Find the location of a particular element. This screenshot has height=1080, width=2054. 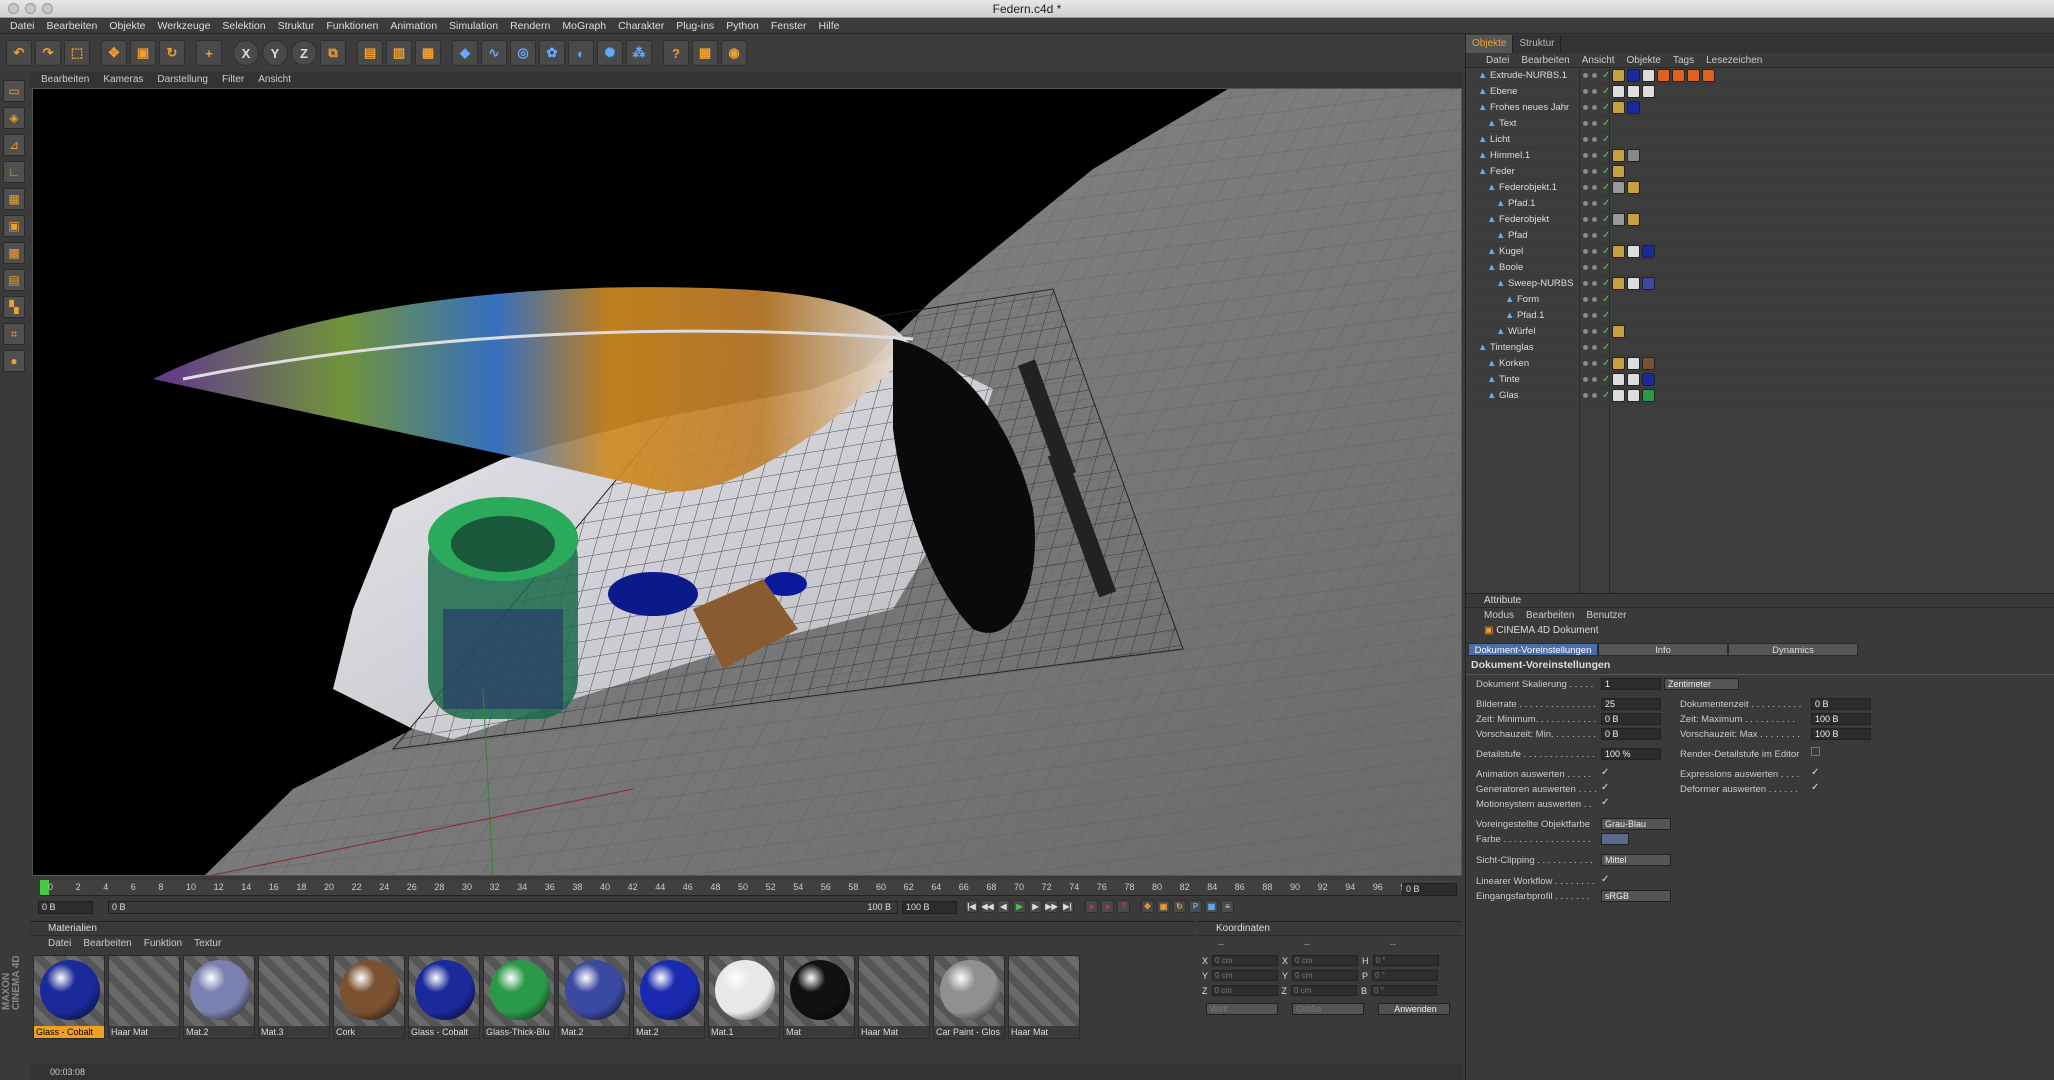

materials-menu-bearbeiten: Bearbeiten is located at coordinates (107, 943).